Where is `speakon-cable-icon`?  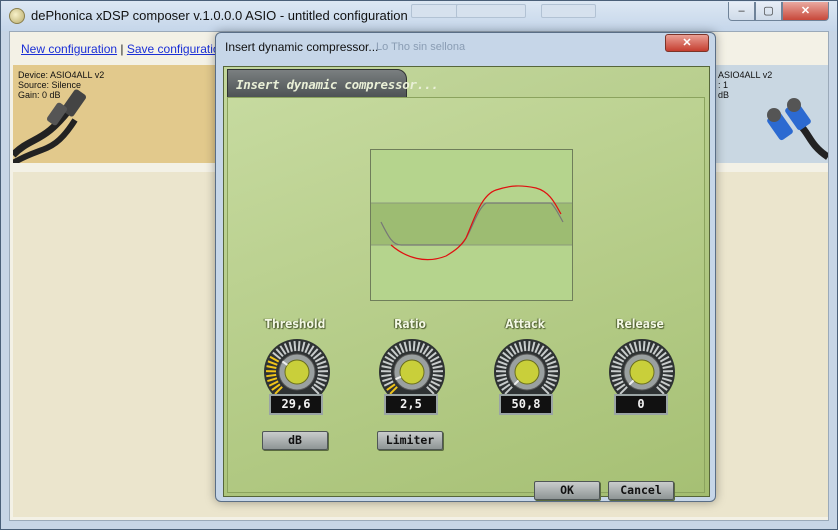 speakon-cable-icon is located at coordinates (797, 129).